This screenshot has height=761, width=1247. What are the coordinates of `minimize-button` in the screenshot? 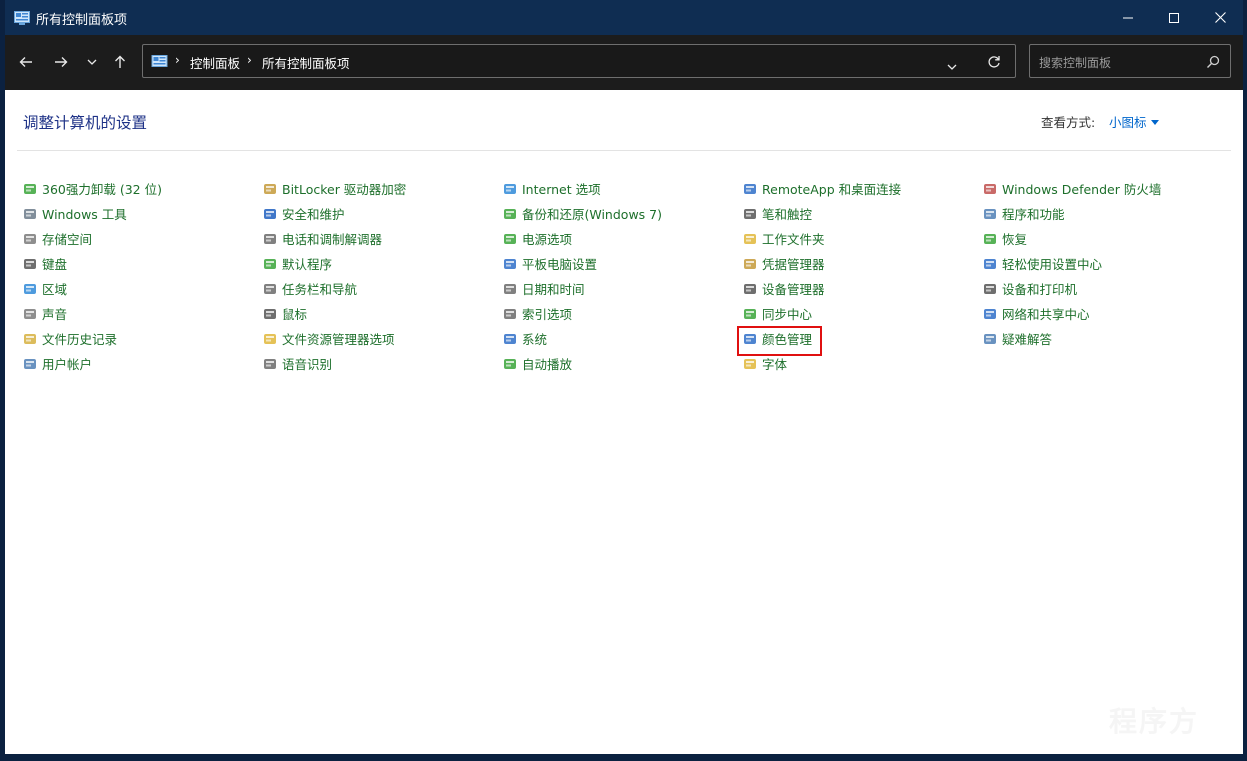 It's located at (1128, 17).